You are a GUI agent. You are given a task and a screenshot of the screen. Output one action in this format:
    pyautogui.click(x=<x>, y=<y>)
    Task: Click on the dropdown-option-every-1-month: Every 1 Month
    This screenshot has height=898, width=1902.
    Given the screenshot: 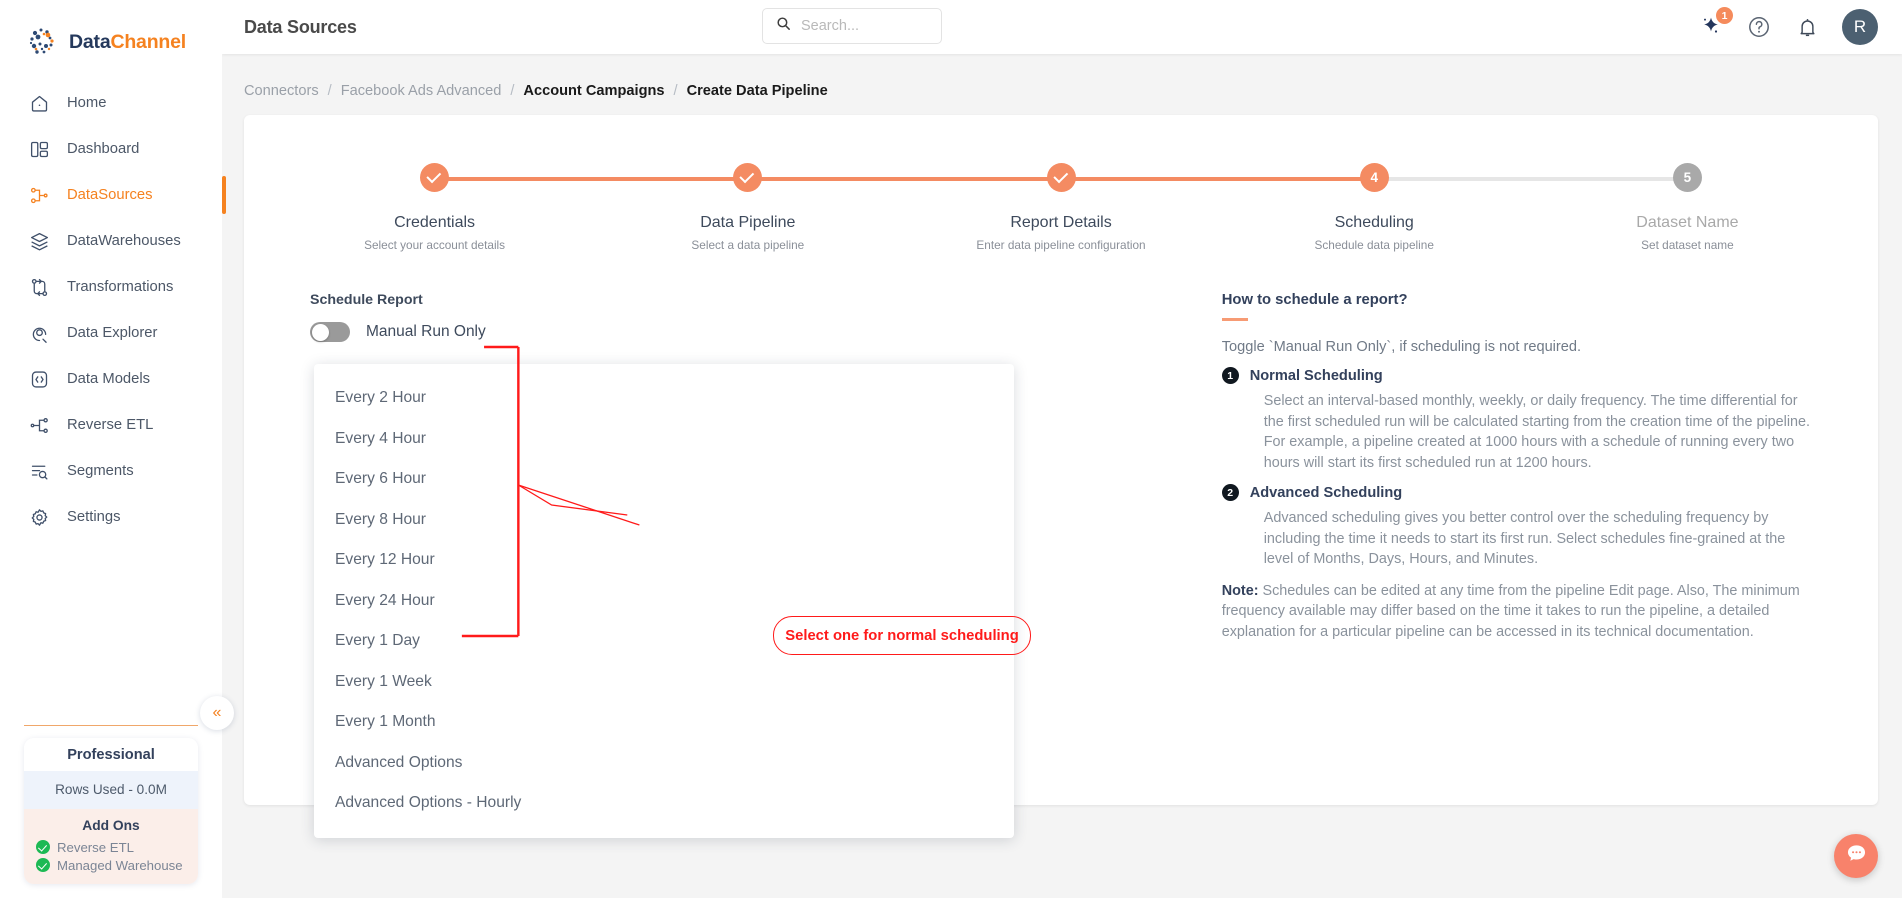 What is the action you would take?
    pyautogui.click(x=664, y=722)
    